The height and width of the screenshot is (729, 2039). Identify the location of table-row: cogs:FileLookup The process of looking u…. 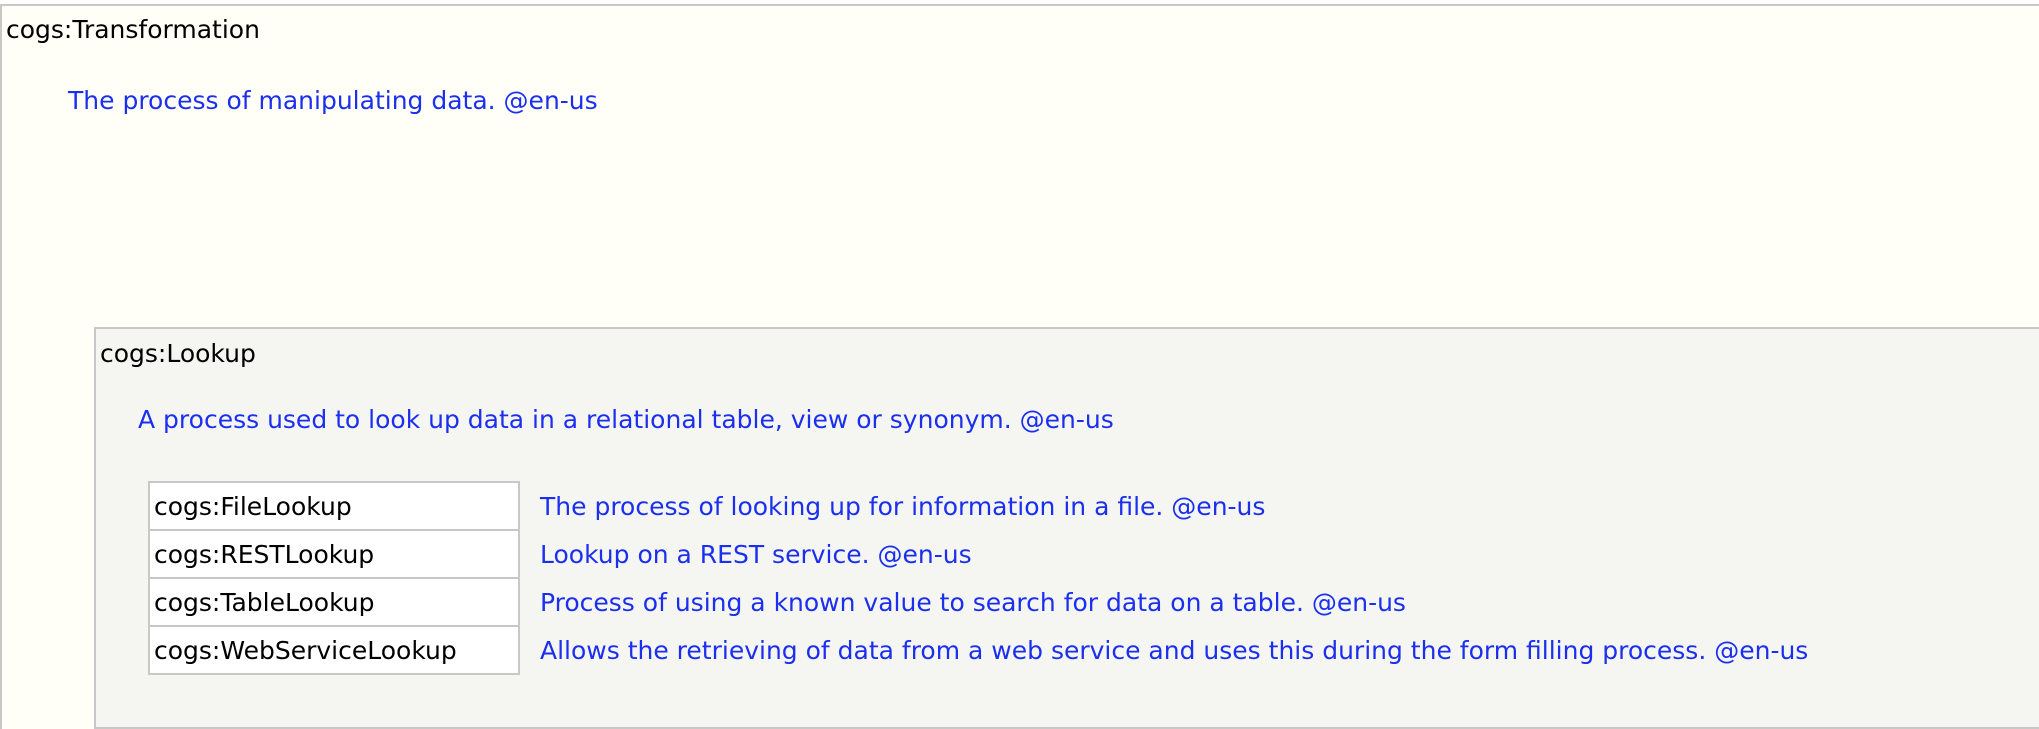
(978, 506).